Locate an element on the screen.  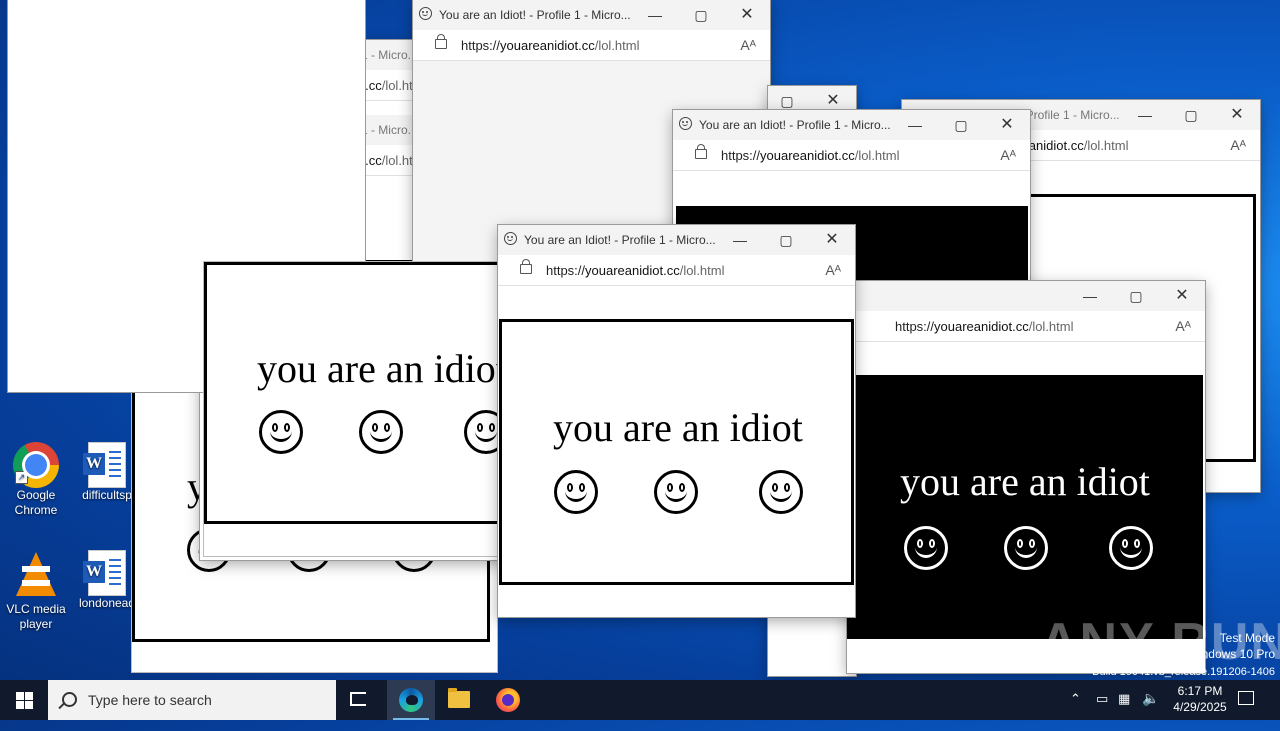
show-hidden-icons: ⌃ is located at coordinates (1075, 711).